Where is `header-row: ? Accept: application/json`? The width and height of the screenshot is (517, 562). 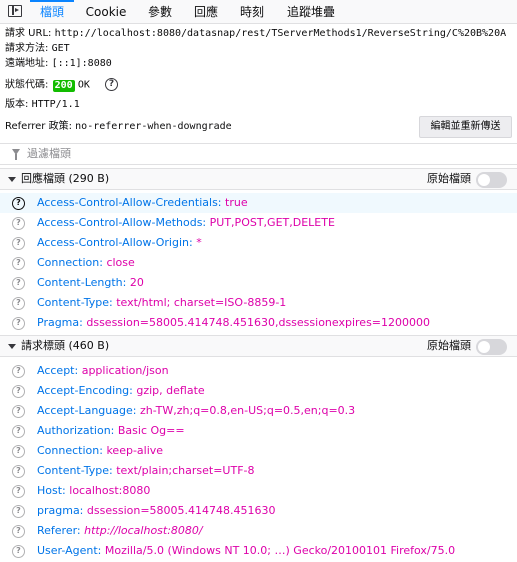 header-row: ? Accept: application/json is located at coordinates (258, 371).